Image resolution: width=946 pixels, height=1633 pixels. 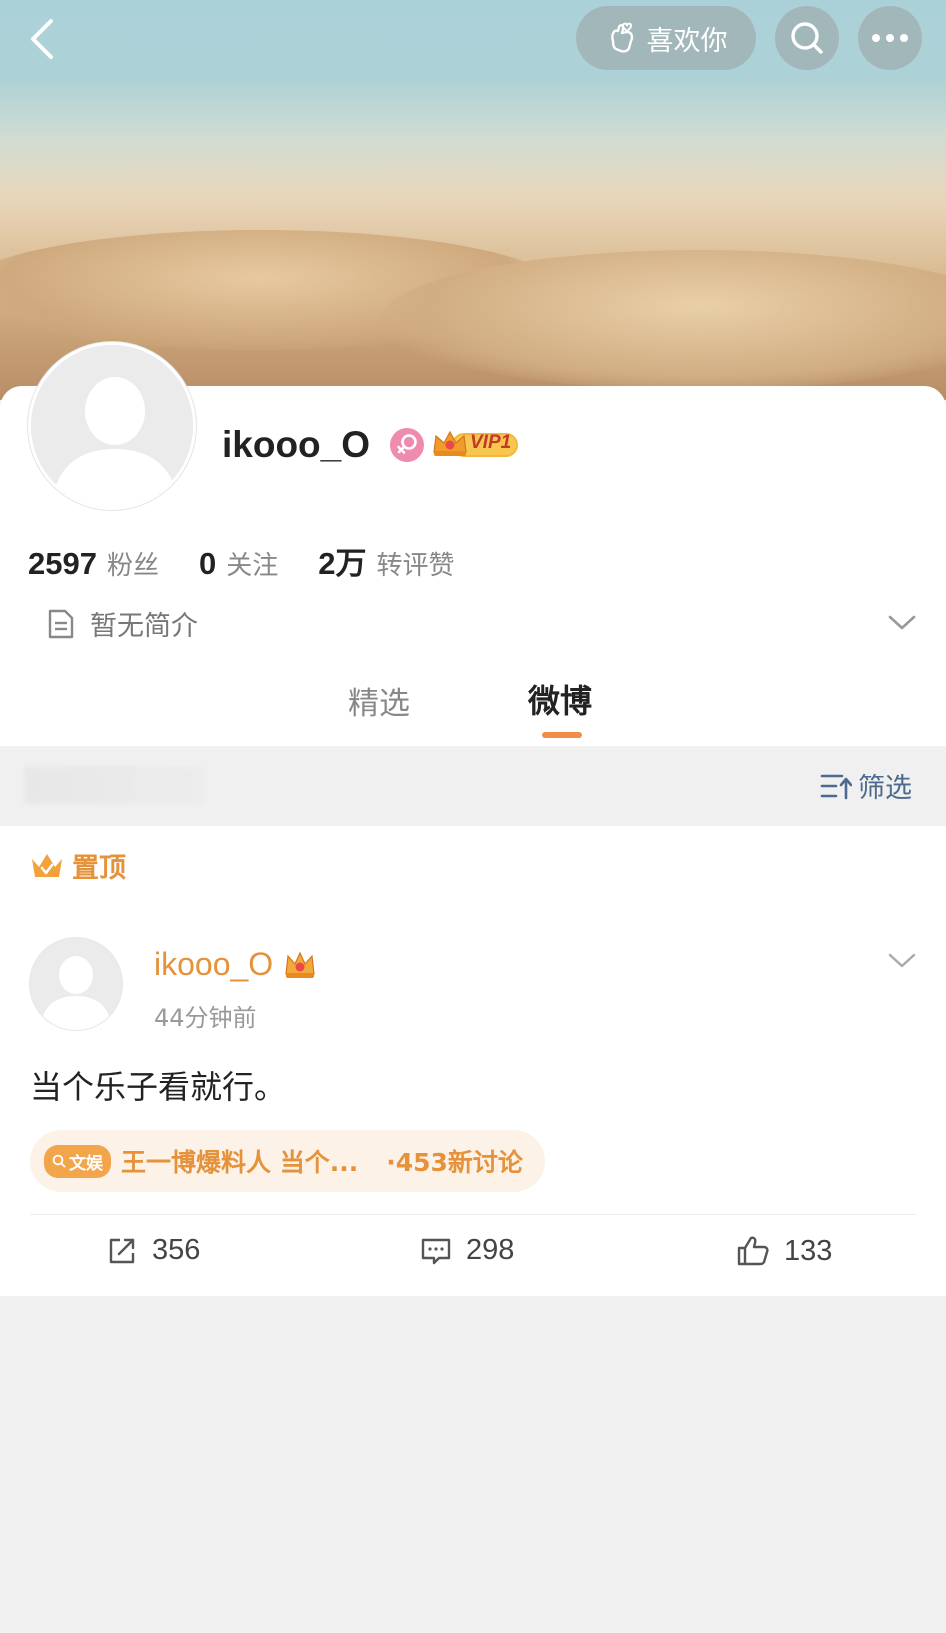 I want to click on following-count: 0, so click(x=207, y=563).